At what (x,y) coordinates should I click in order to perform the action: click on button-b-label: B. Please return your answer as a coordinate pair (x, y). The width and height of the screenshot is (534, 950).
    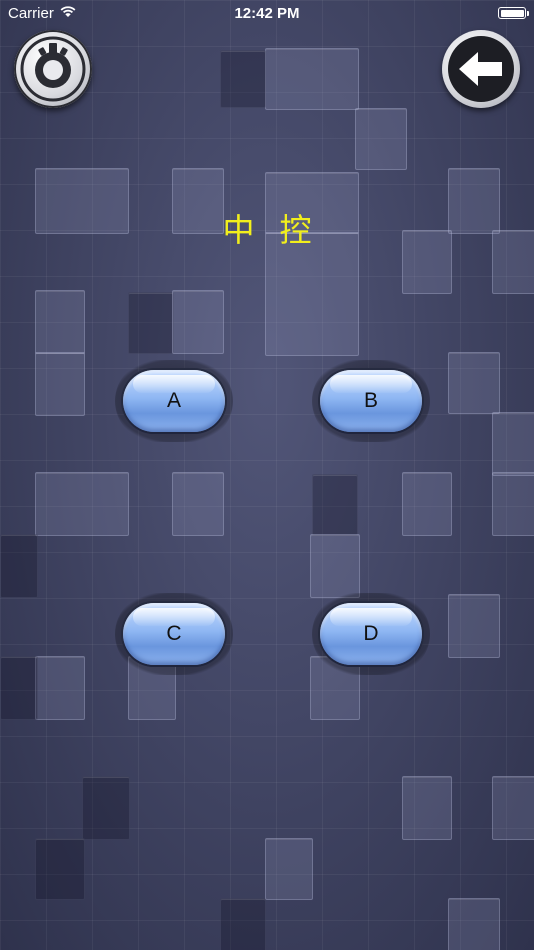
    Looking at the image, I should click on (370, 400).